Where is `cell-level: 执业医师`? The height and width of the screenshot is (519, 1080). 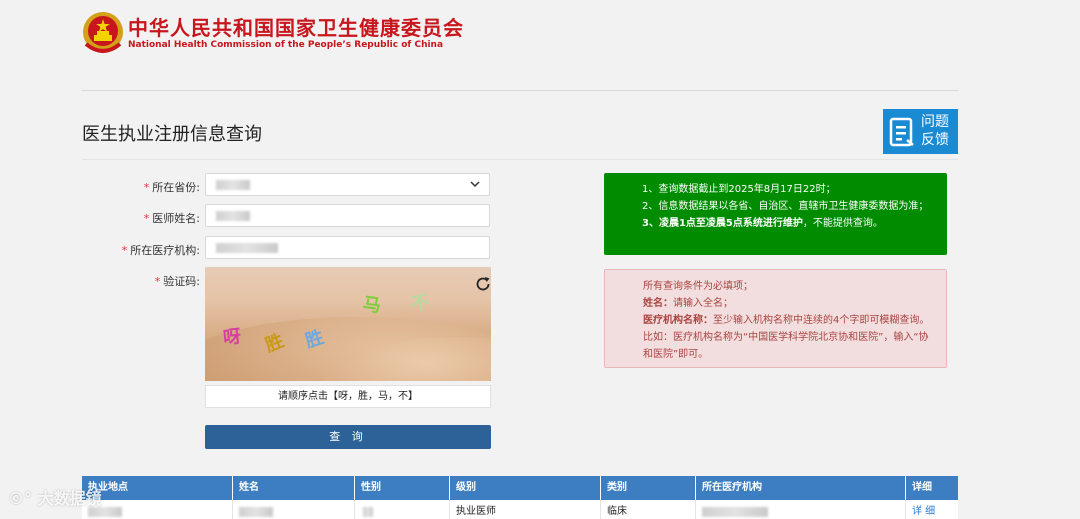
cell-level: 执业医师 is located at coordinates (525, 509).